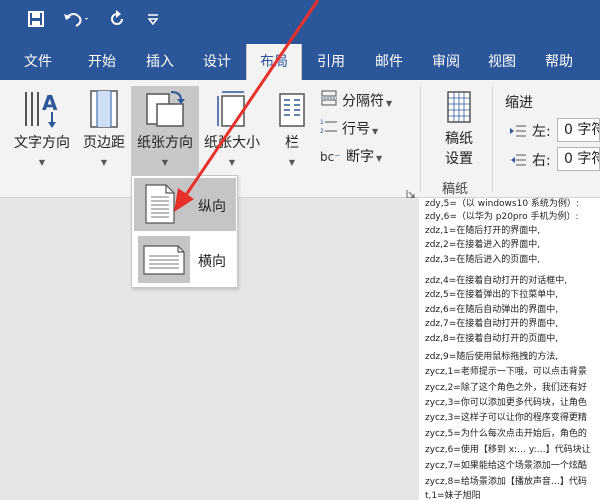 This screenshot has height=500, width=600. Describe the element at coordinates (459, 107) in the screenshot. I see `manuscript-icon` at that location.